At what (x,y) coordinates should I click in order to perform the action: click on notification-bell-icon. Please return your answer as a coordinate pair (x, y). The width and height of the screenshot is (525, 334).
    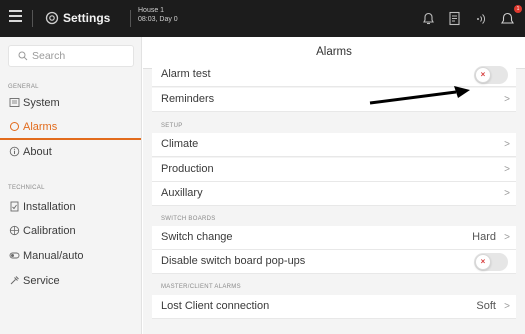
    Looking at the image, I should click on (507, 18).